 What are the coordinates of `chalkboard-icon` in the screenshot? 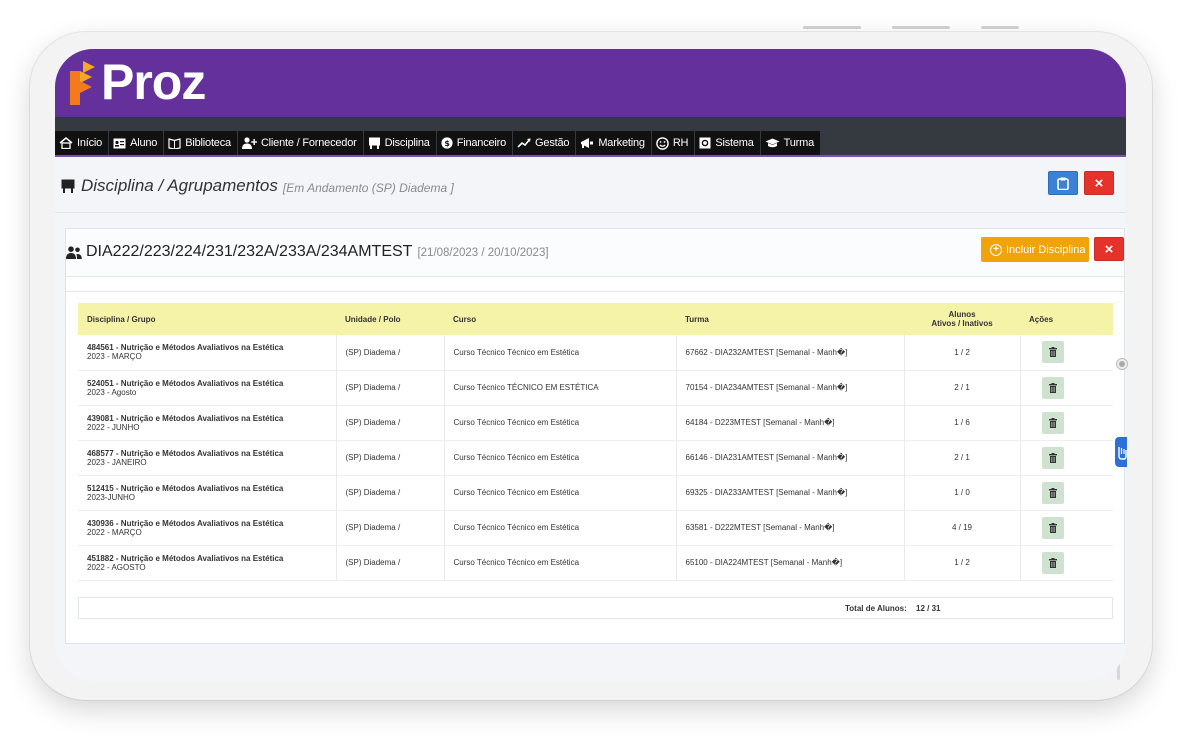 It's located at (374, 143).